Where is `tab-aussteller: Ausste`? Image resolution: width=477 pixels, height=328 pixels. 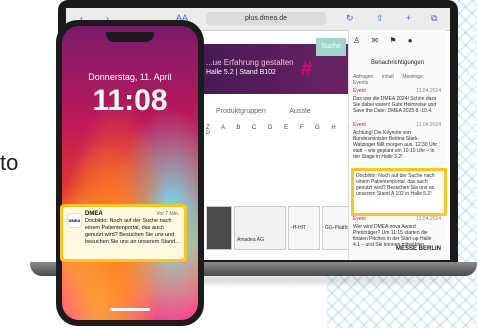 tab-aussteller: Ausste is located at coordinates (299, 111).